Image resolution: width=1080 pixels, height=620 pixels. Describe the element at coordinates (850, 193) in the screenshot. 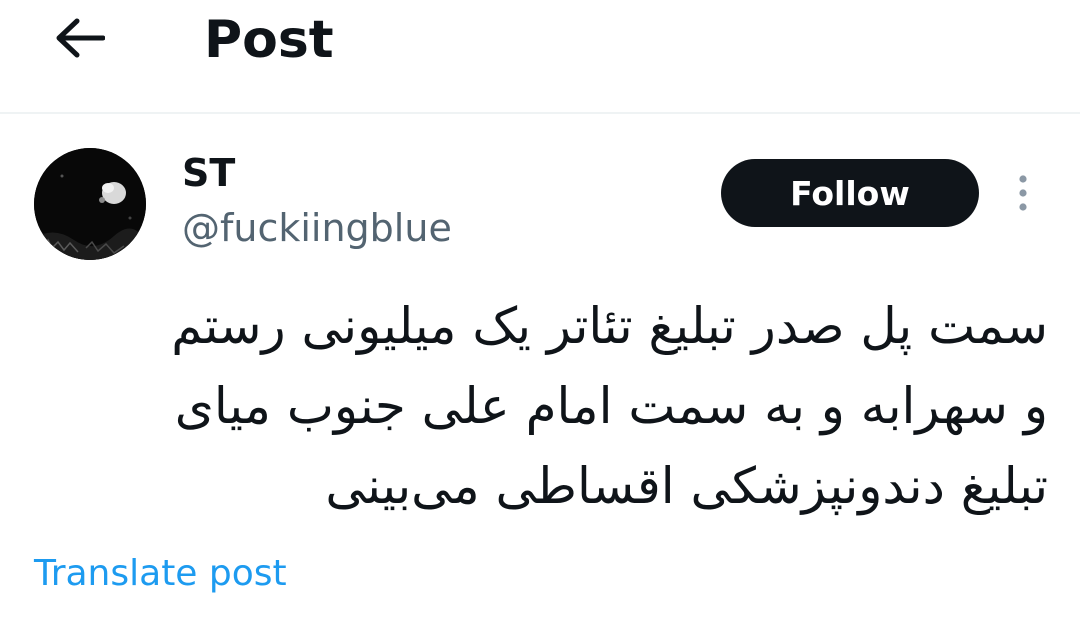

I see `follow-button: Follow` at that location.